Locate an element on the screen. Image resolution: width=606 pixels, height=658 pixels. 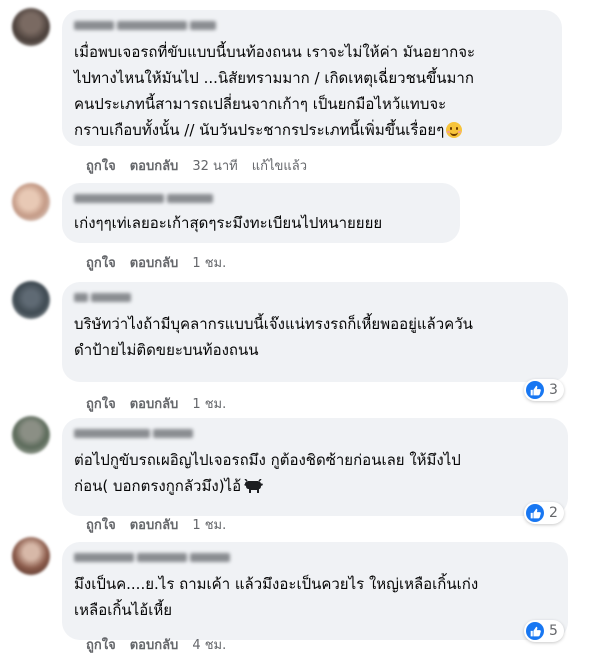
edited-label: แก้ไขแล้ว is located at coordinates (279, 166).